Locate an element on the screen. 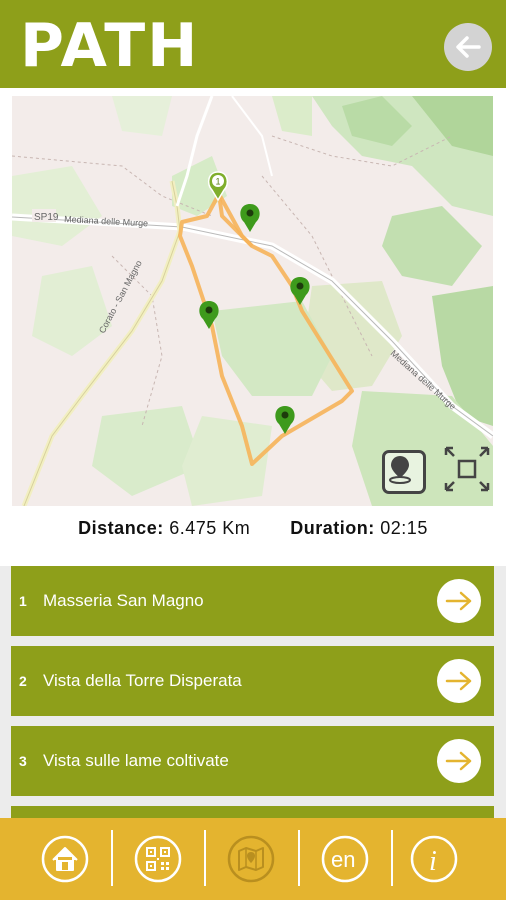  distance-value: 6.475 Km is located at coordinates (210, 528).